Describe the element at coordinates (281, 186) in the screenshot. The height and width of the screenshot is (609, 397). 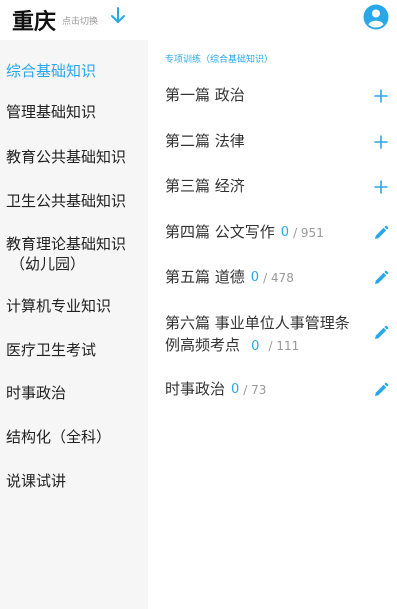
I see `topic-row-economics: 第三篇 经济` at that location.